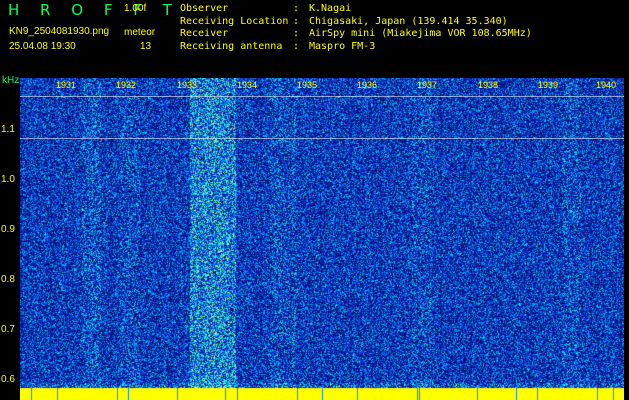 The image size is (629, 400). Describe the element at coordinates (135, 8) in the screenshot. I see `app-version: 1.00f` at that location.